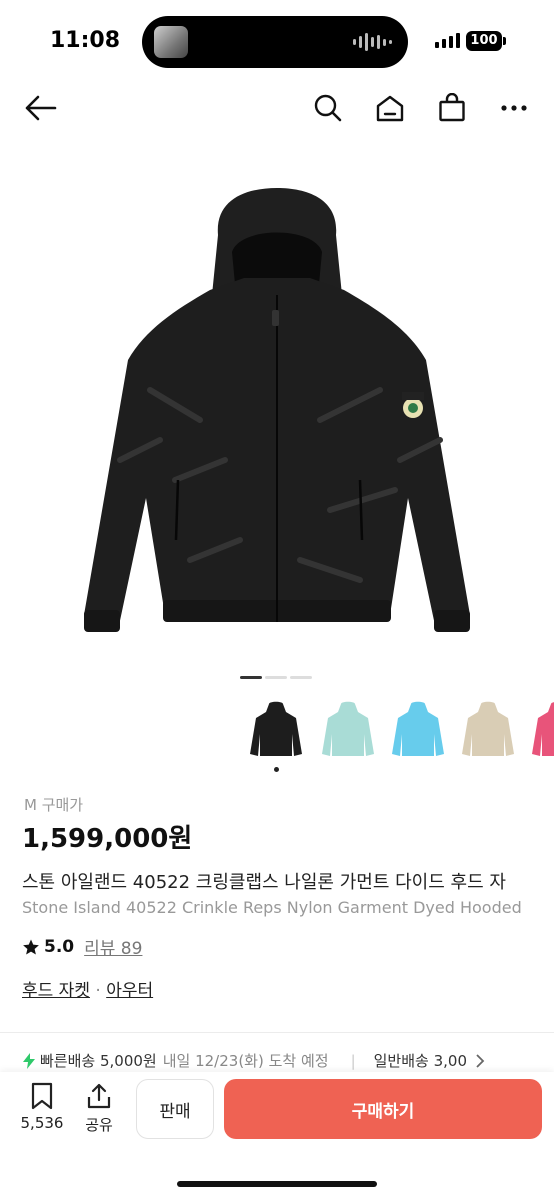 The height and width of the screenshot is (1200, 554). I want to click on audio-wave-icon, so click(372, 42).